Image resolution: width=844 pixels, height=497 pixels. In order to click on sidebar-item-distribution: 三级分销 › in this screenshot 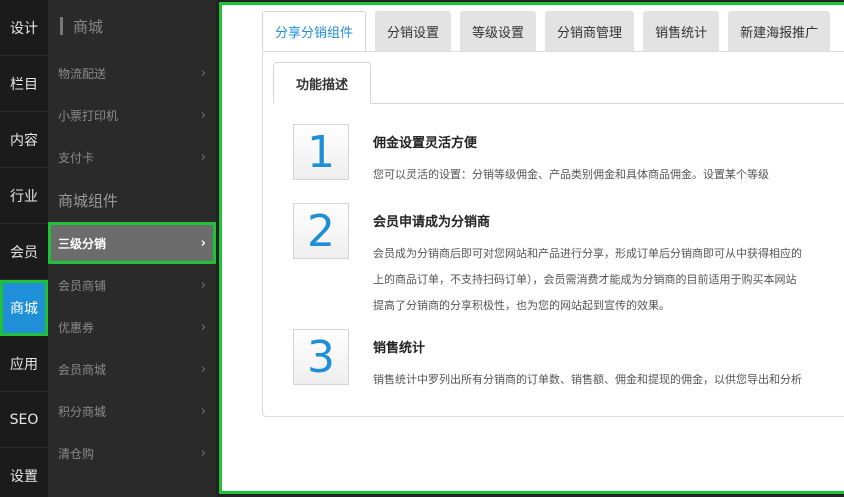, I will do `click(132, 243)`.